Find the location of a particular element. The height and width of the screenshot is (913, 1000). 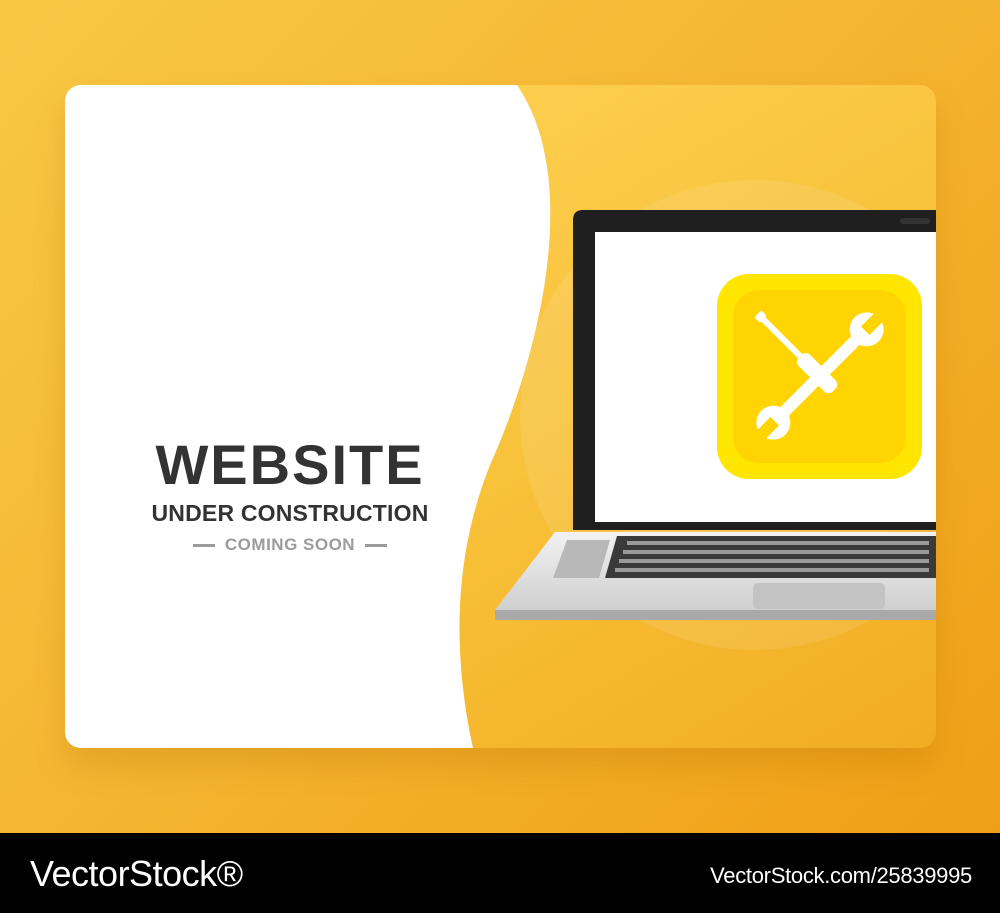

brand-logo: VectorStock® is located at coordinates (136, 873).